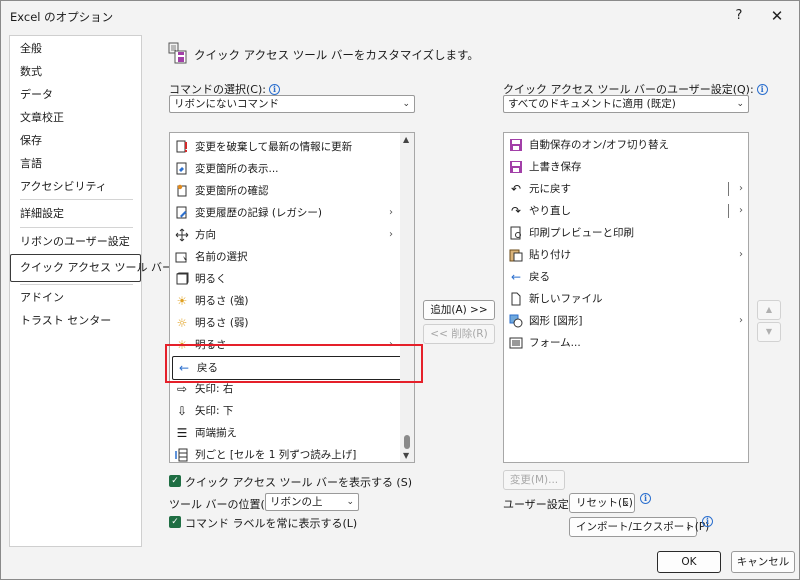  Describe the element at coordinates (276, 455) in the screenshot. I see `list-item-label: 列ごと [セルを 1 列ずつ読み上げ]` at that location.